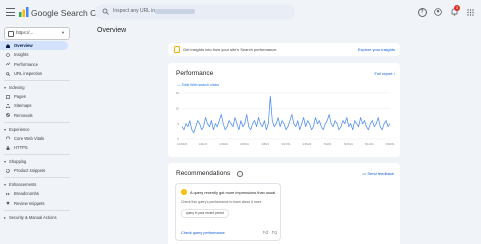  I want to click on review-icon, so click(8, 203).